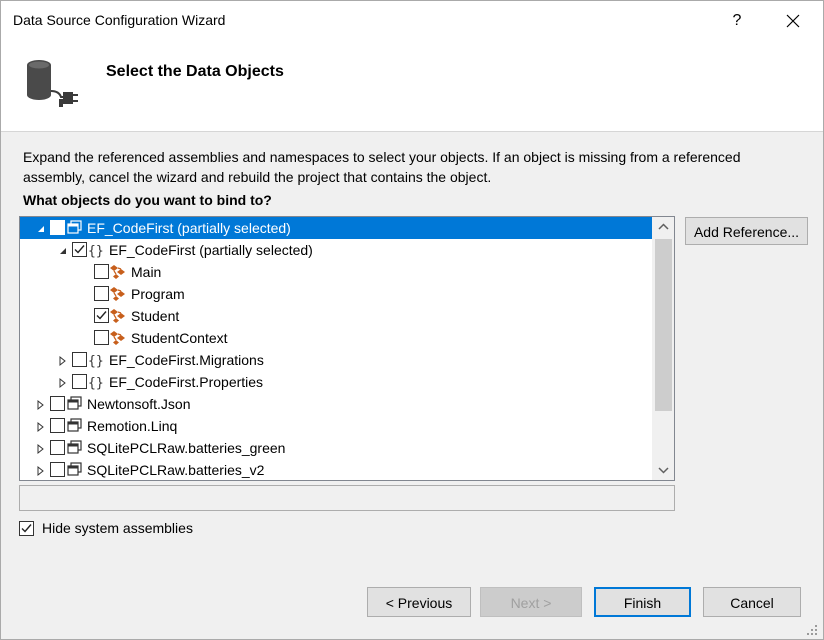 This screenshot has height=640, width=824. I want to click on tree-item-label: SQLitePCLRaw.batteries_v2, so click(176, 470).